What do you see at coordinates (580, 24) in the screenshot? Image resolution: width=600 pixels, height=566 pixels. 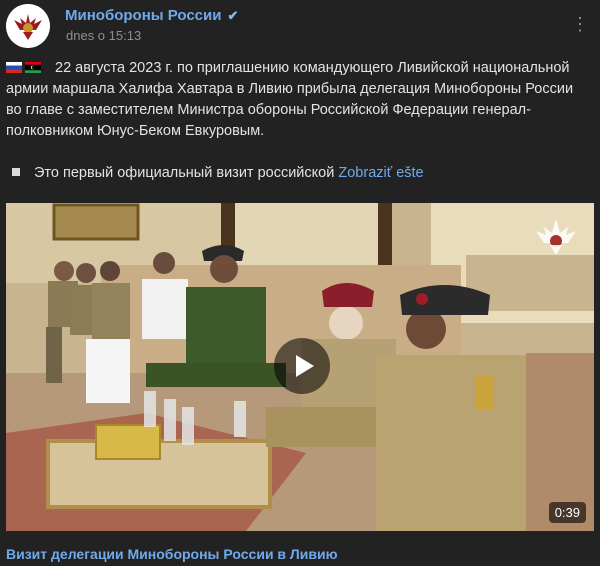 I see `more-options-icon: ⋮` at bounding box center [580, 24].